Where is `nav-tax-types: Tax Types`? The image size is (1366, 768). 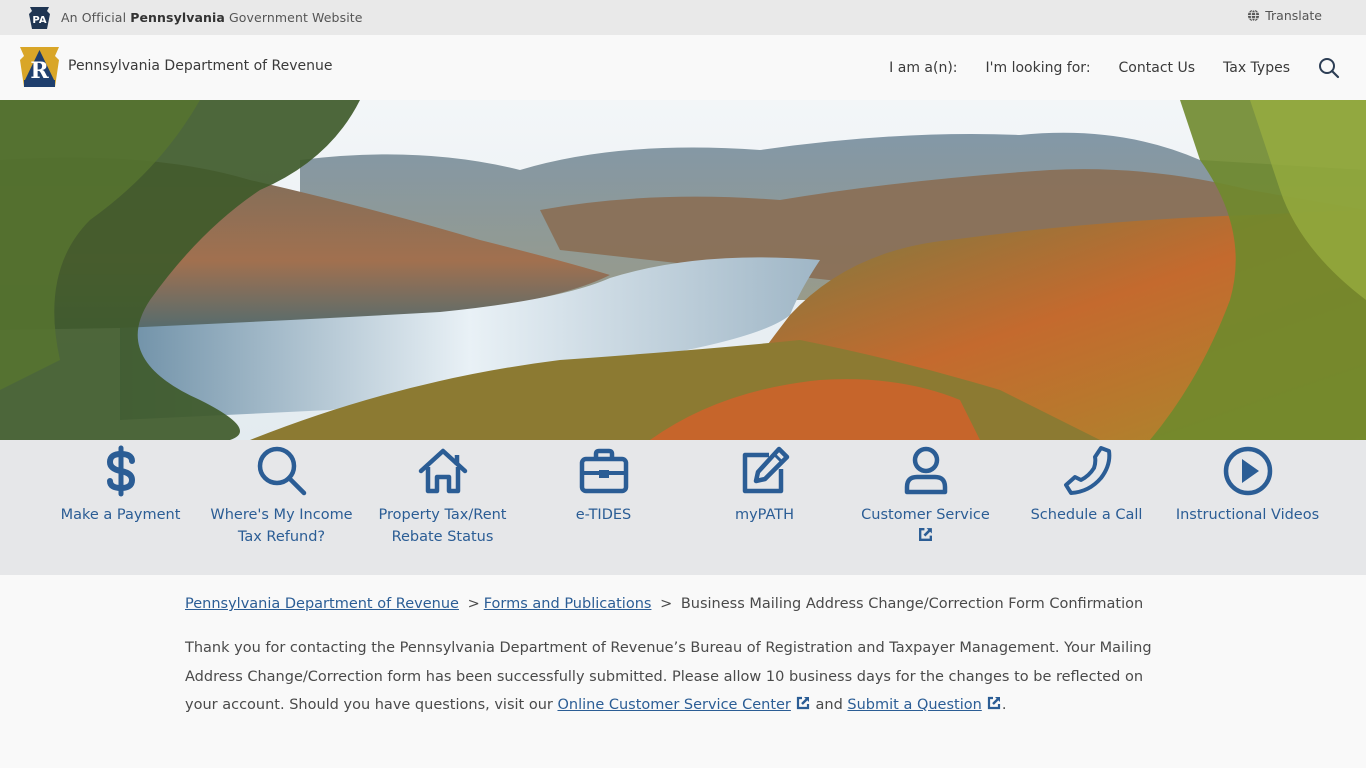
nav-tax-types: Tax Types is located at coordinates (1256, 68).